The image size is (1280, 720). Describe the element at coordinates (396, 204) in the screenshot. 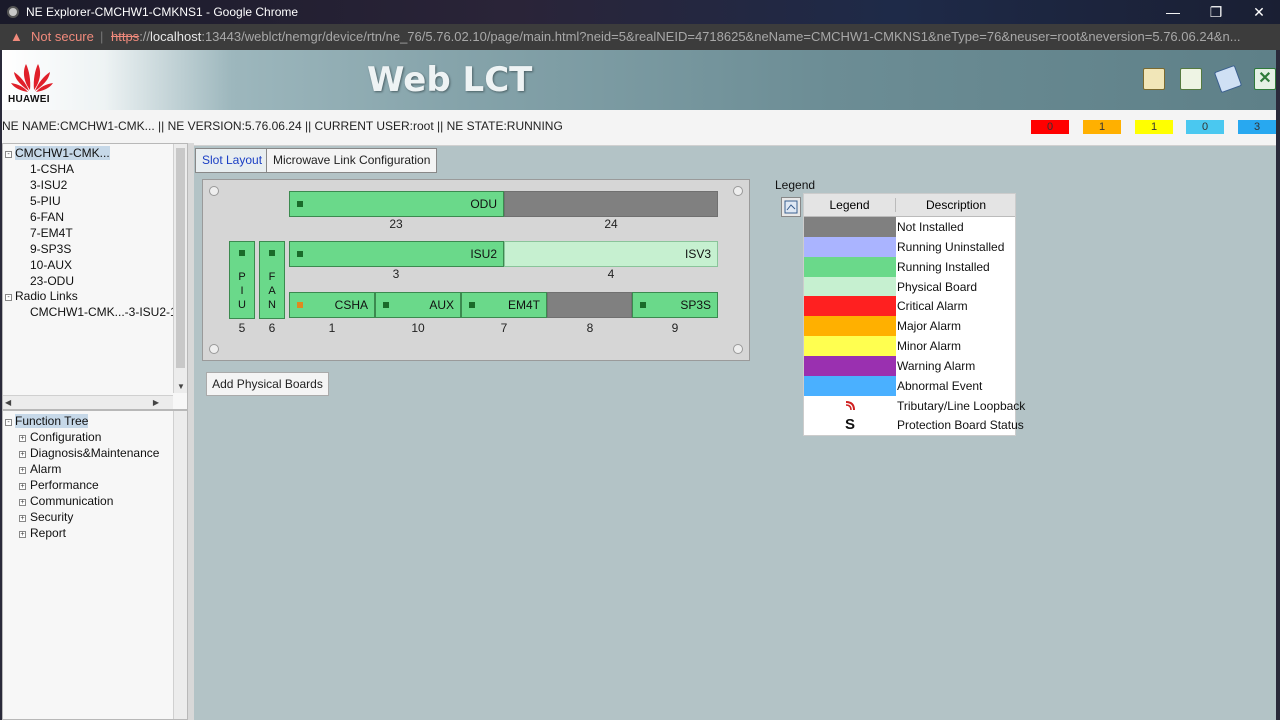

I see `slot-23-odu: ODU` at that location.